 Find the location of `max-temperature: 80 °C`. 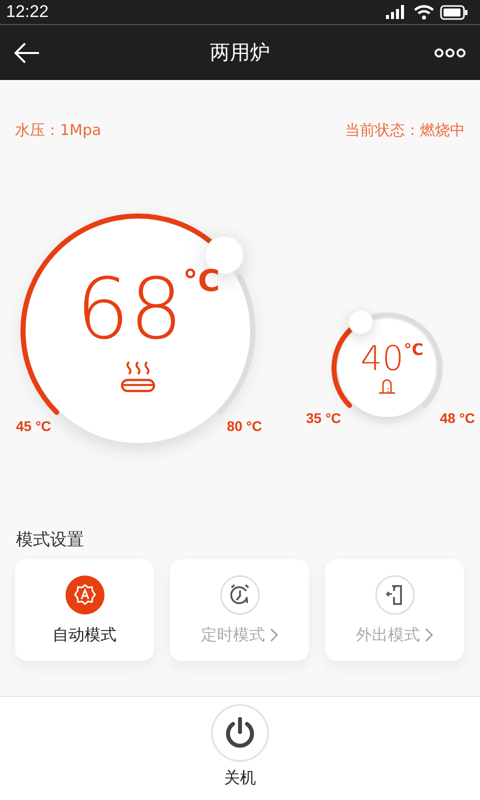

max-temperature: 80 °C is located at coordinates (244, 426).